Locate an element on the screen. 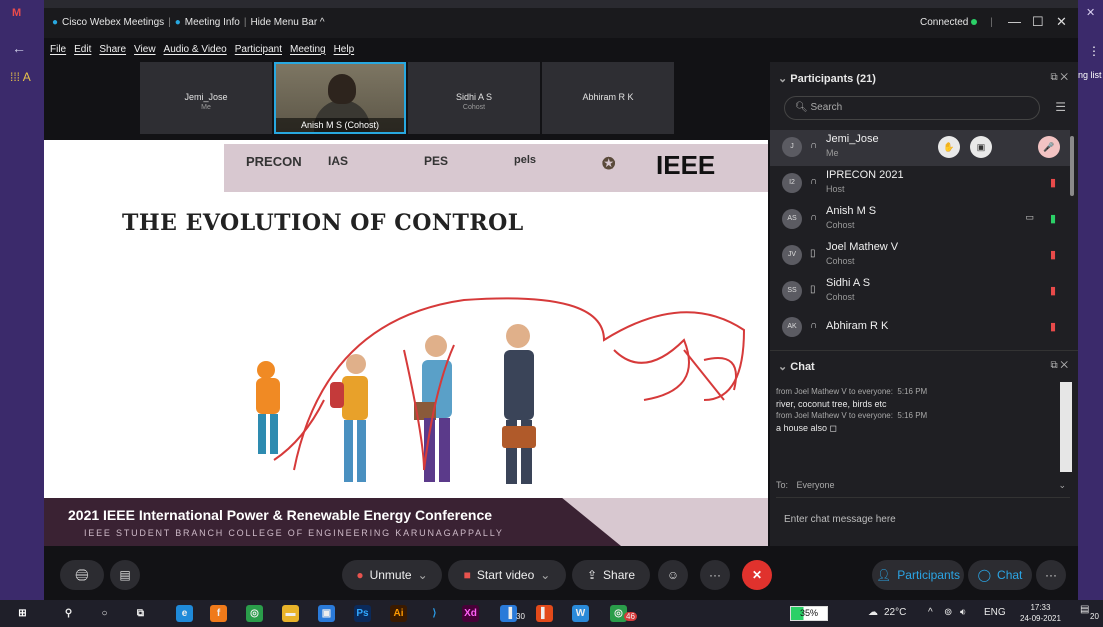 The width and height of the screenshot is (1103, 627). muted-mic-icon: 🎤 is located at coordinates (1049, 147).